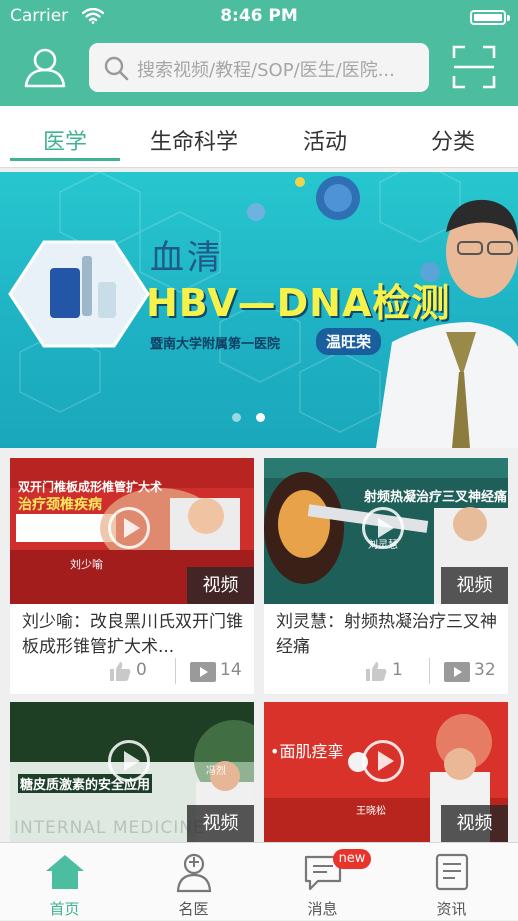 The width and height of the screenshot is (518, 921). I want to click on tabbar-label: 首页, so click(64, 909).